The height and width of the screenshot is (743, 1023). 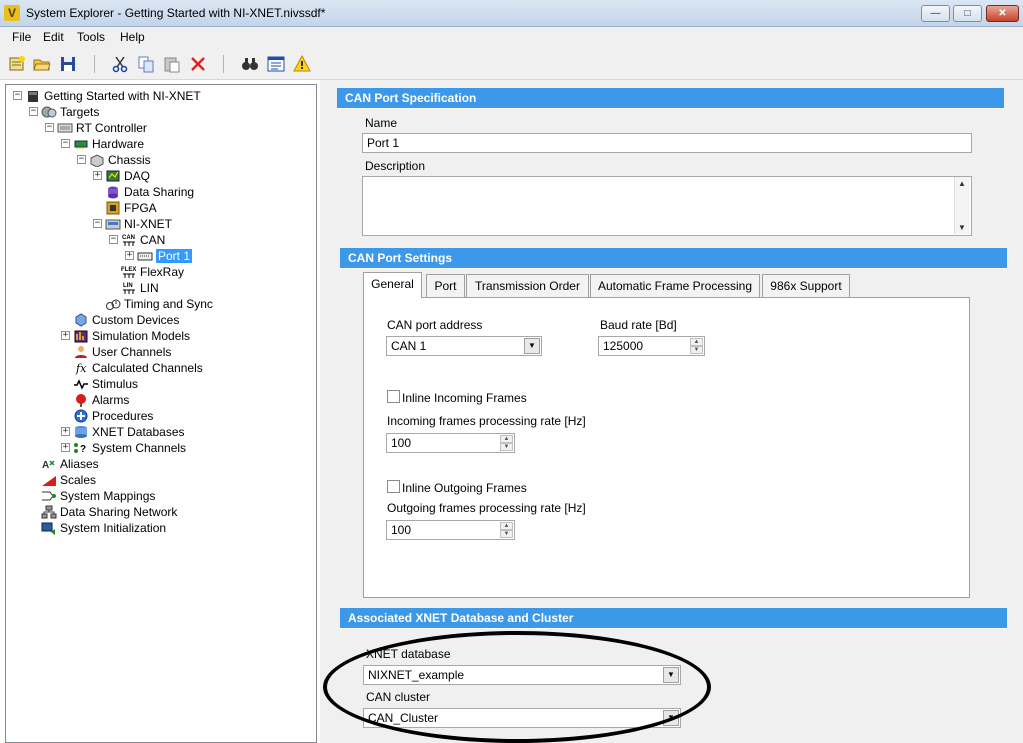 I want to click on tab-general: General, so click(x=392, y=285).